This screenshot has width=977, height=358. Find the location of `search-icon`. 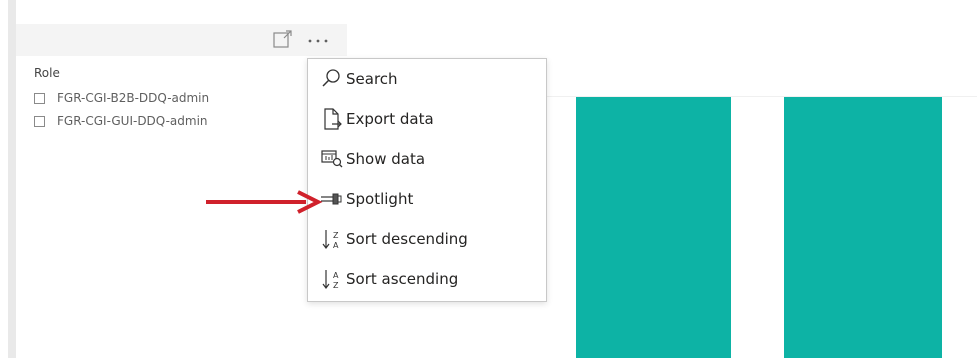

search-icon is located at coordinates (331, 78).